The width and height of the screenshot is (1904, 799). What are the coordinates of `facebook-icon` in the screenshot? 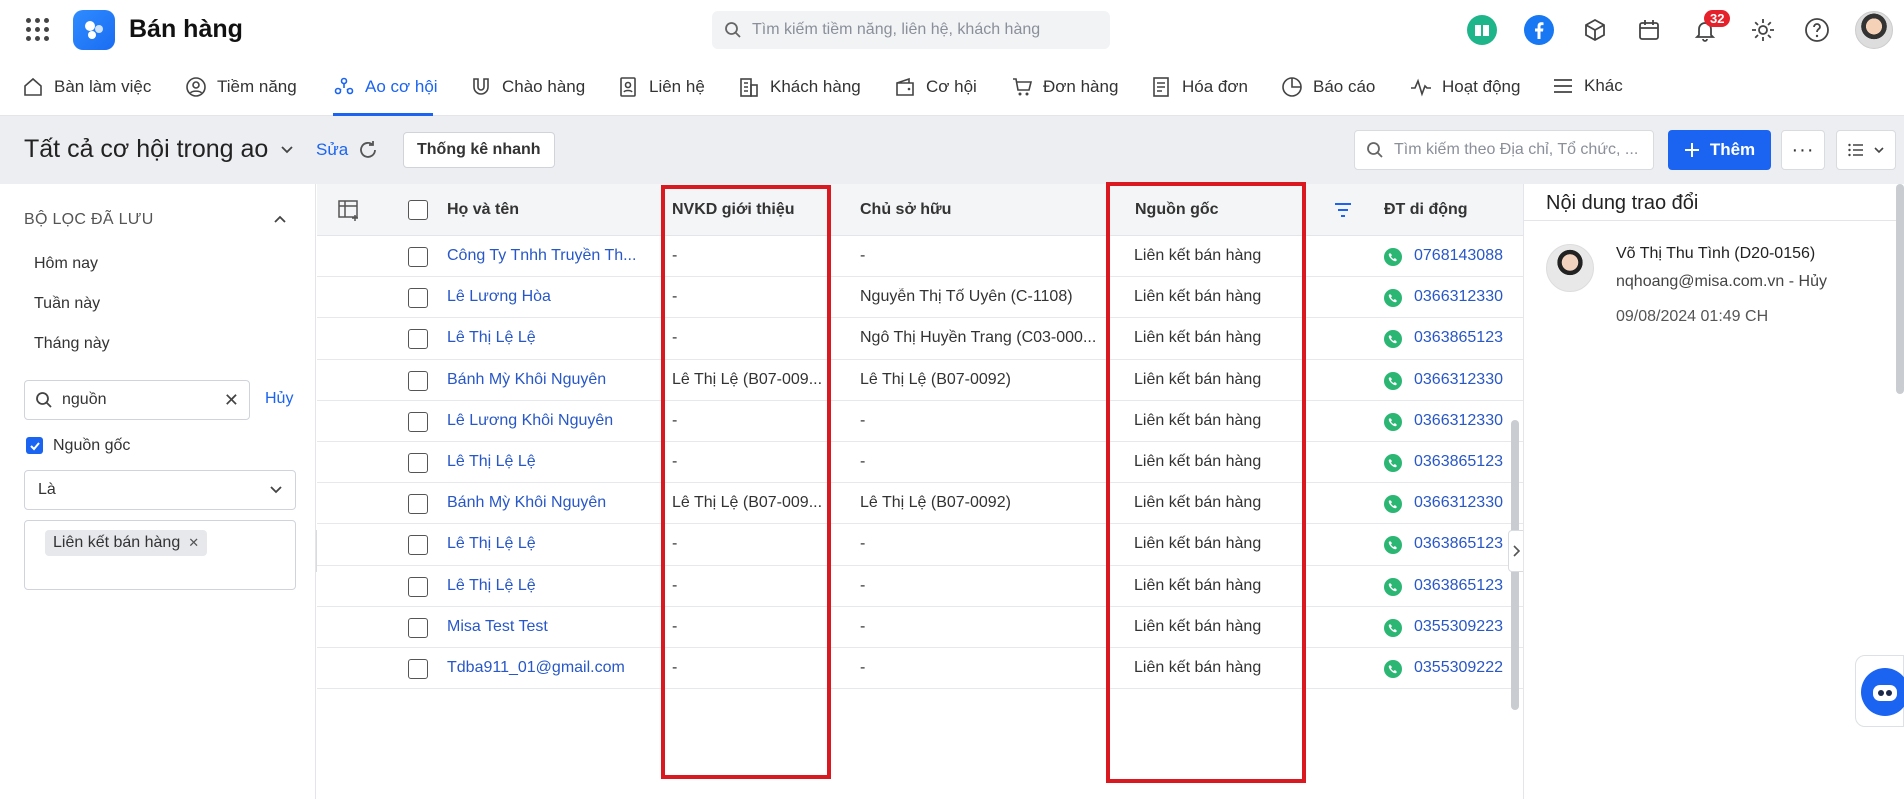 It's located at (1539, 30).